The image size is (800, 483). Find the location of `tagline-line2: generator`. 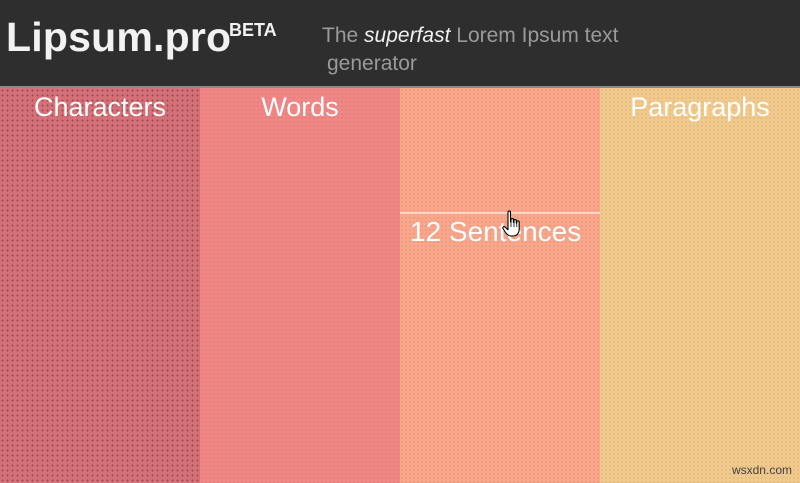

tagline-line2: generator is located at coordinates (372, 63).